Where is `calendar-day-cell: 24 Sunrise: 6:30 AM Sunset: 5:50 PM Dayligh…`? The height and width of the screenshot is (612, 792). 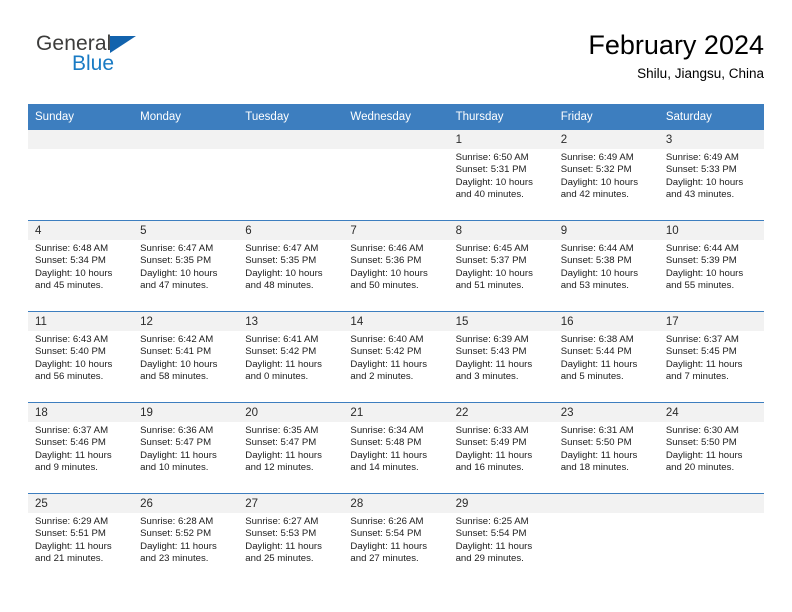 calendar-day-cell: 24 Sunrise: 6:30 AM Sunset: 5:50 PM Dayligh… is located at coordinates (711, 448).